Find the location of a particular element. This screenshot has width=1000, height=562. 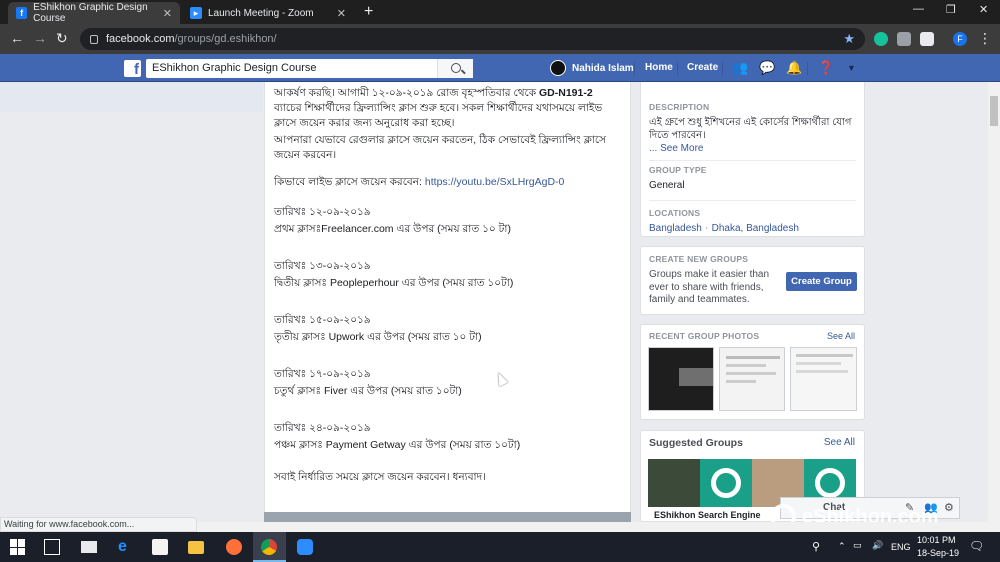

task-view-icon is located at coordinates (52, 547).